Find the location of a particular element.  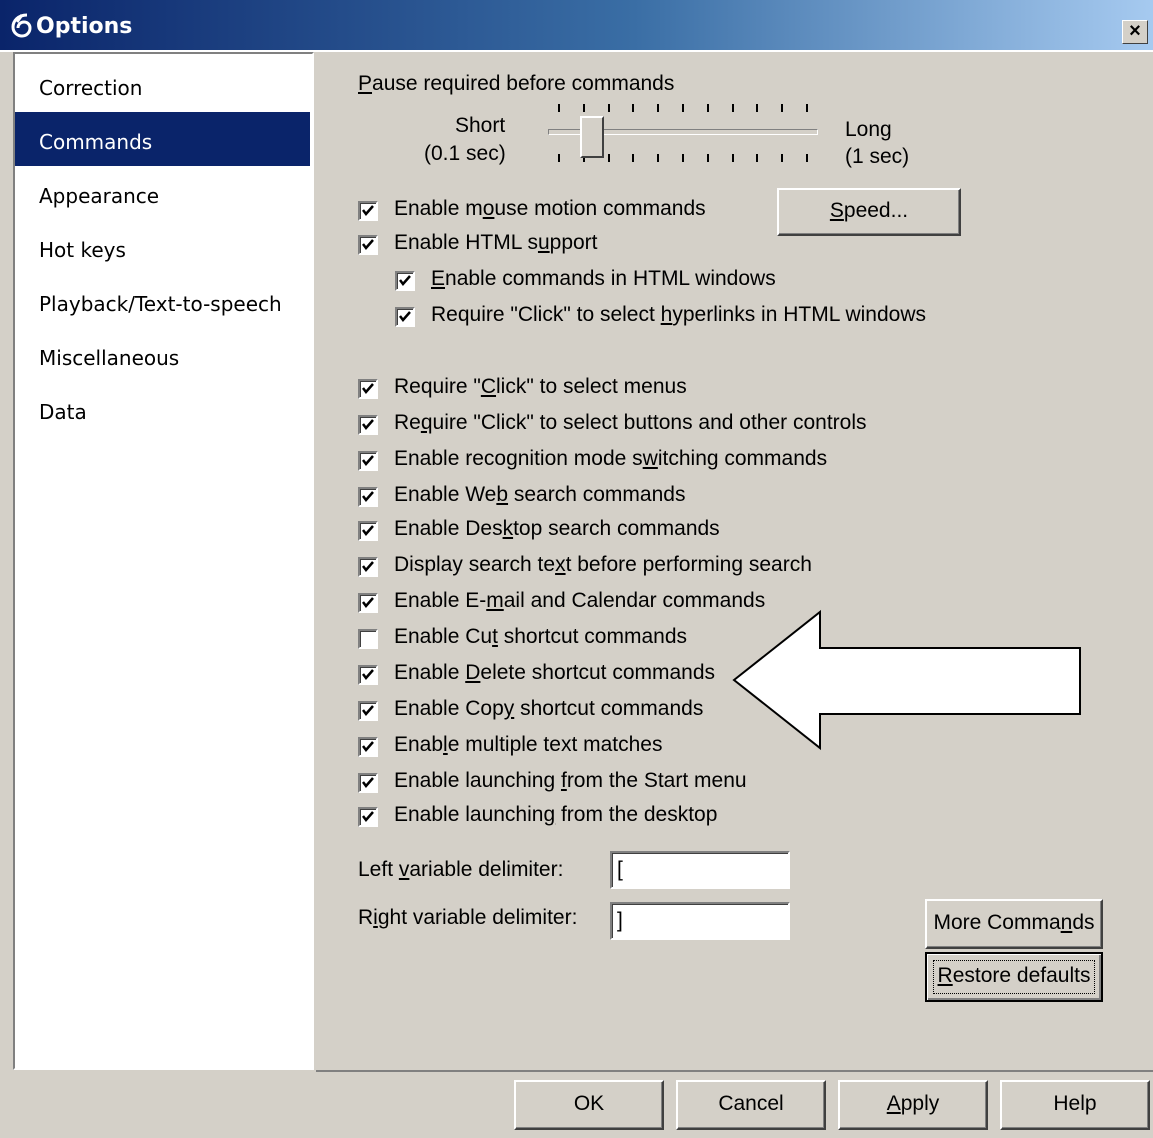

restore-defaults-button: Restore defaults is located at coordinates (1014, 977).